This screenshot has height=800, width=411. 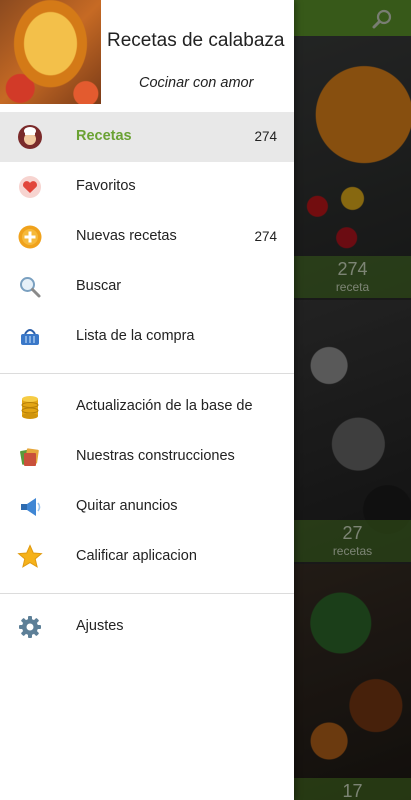 I want to click on menu-item-ajustes: Ajustes, so click(x=147, y=627).